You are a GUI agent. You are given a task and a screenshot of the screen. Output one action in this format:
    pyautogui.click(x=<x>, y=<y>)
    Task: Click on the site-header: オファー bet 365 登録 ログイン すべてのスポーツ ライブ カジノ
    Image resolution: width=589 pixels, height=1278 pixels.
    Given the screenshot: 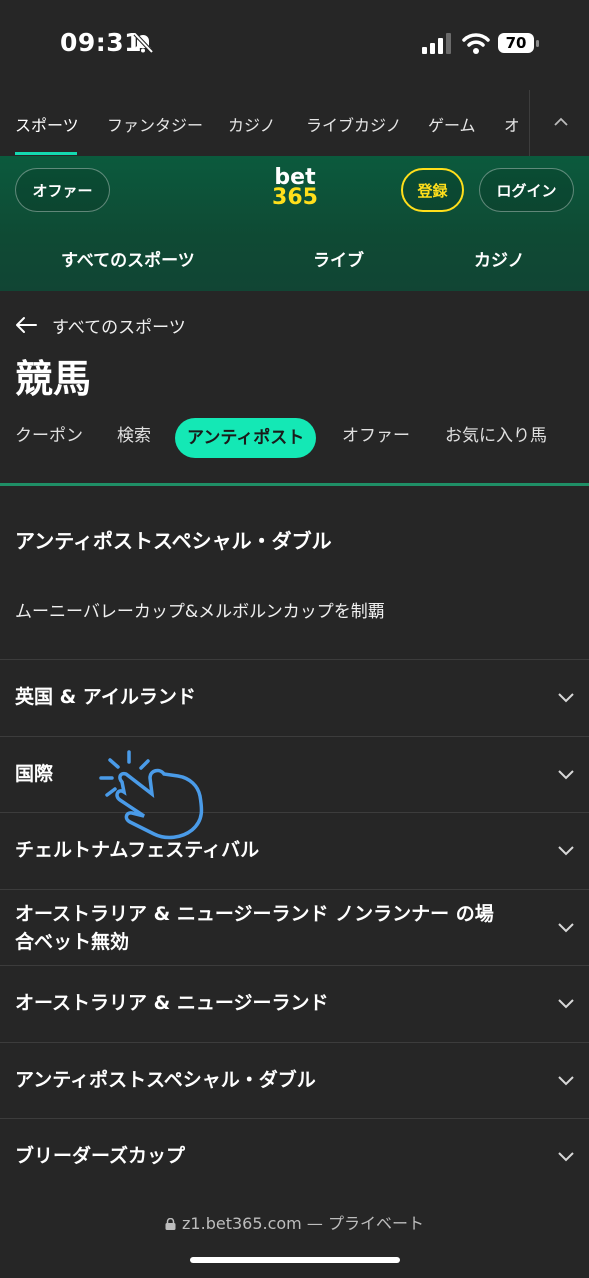 What is the action you would take?
    pyautogui.click(x=294, y=223)
    